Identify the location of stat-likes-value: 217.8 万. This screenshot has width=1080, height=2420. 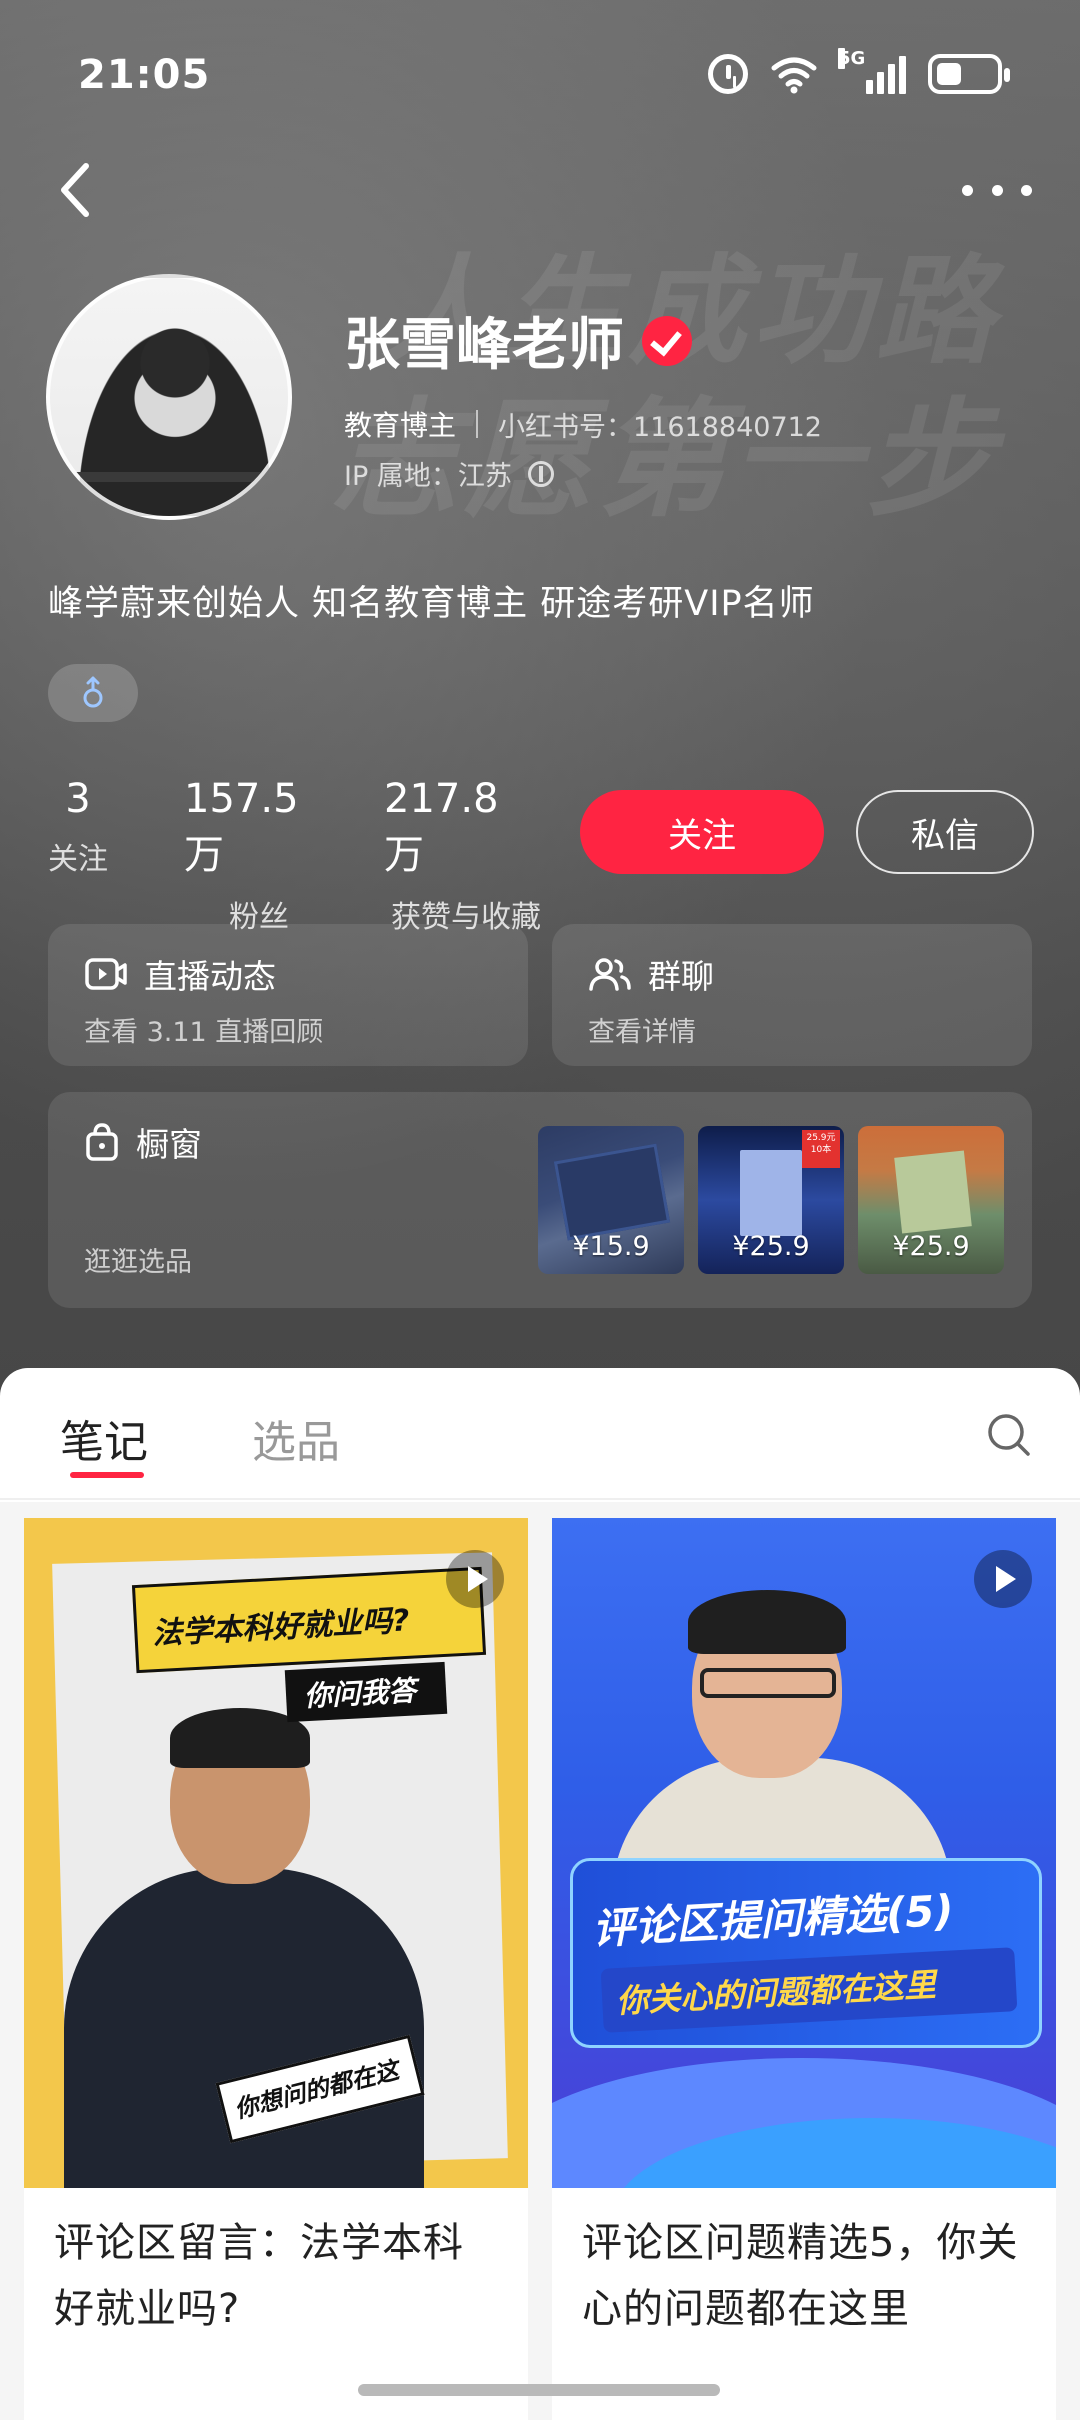
(441, 827).